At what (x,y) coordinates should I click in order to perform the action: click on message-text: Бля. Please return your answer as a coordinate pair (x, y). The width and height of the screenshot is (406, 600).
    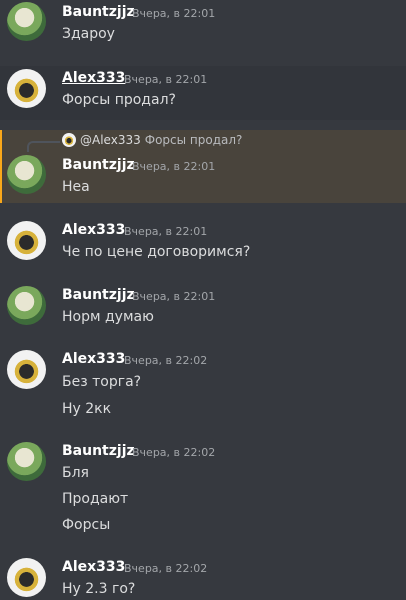
    Looking at the image, I should click on (75, 473).